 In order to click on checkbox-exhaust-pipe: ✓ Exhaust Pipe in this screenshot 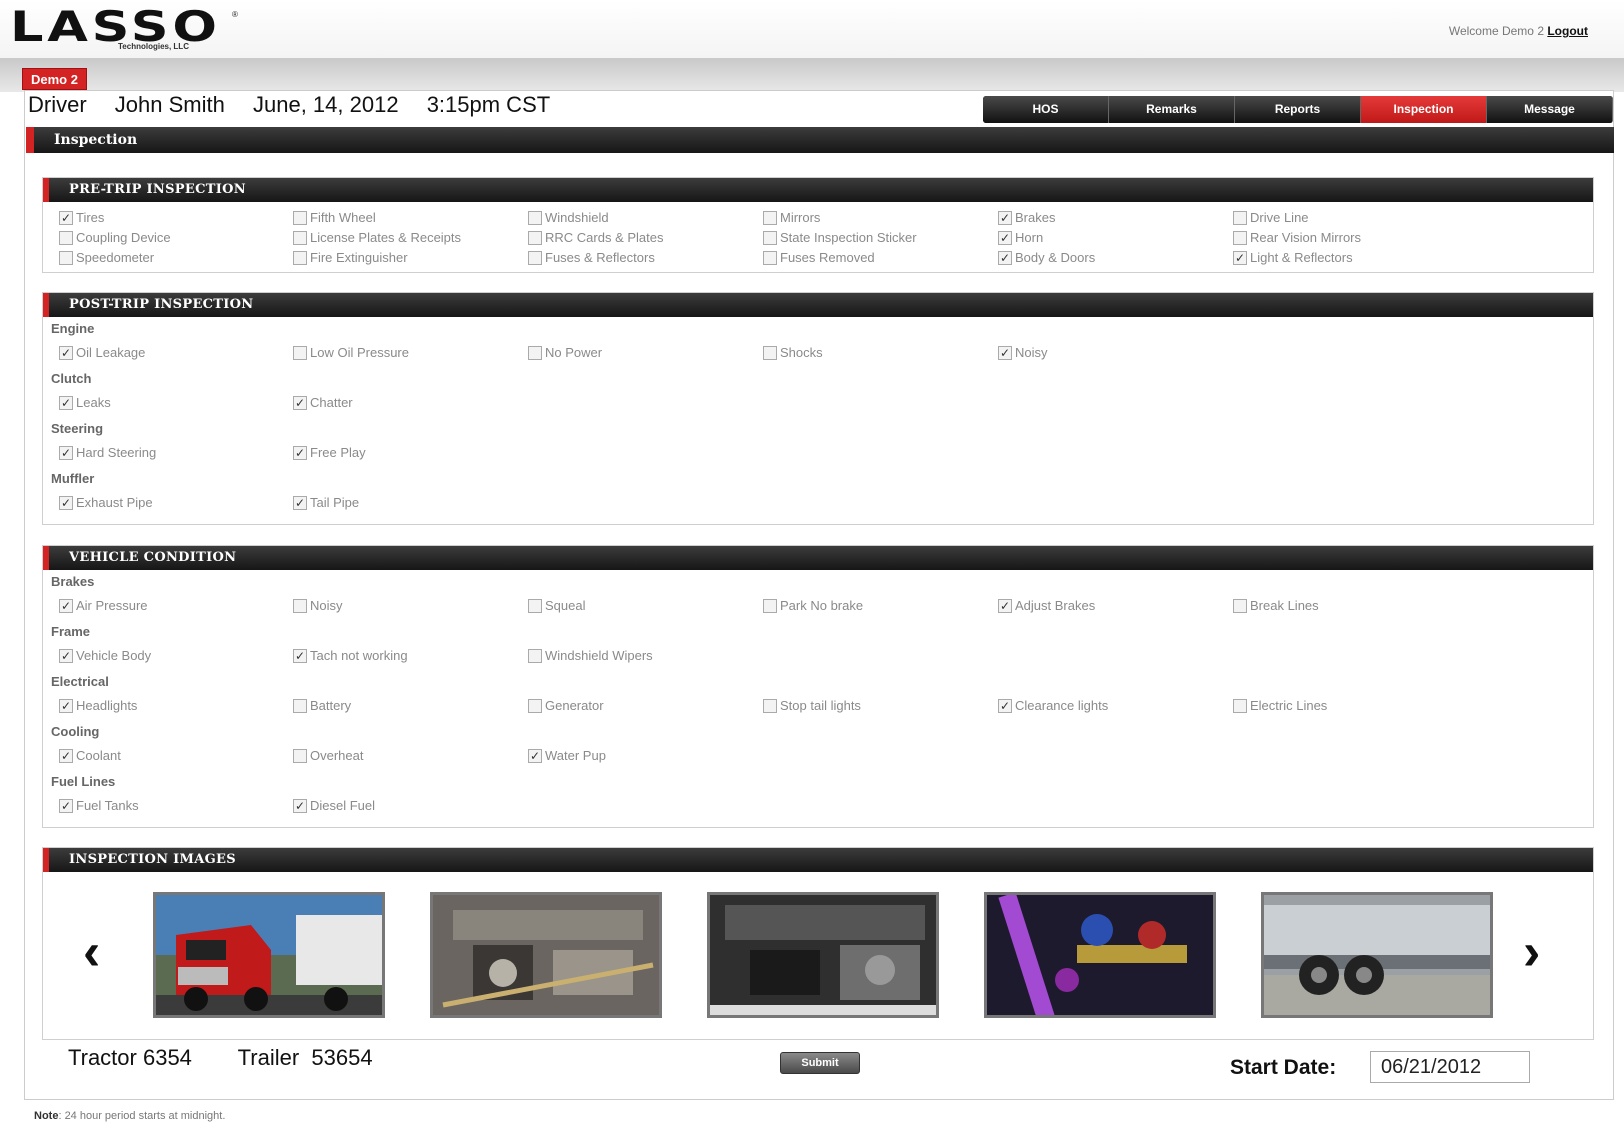, I will do `click(106, 502)`.